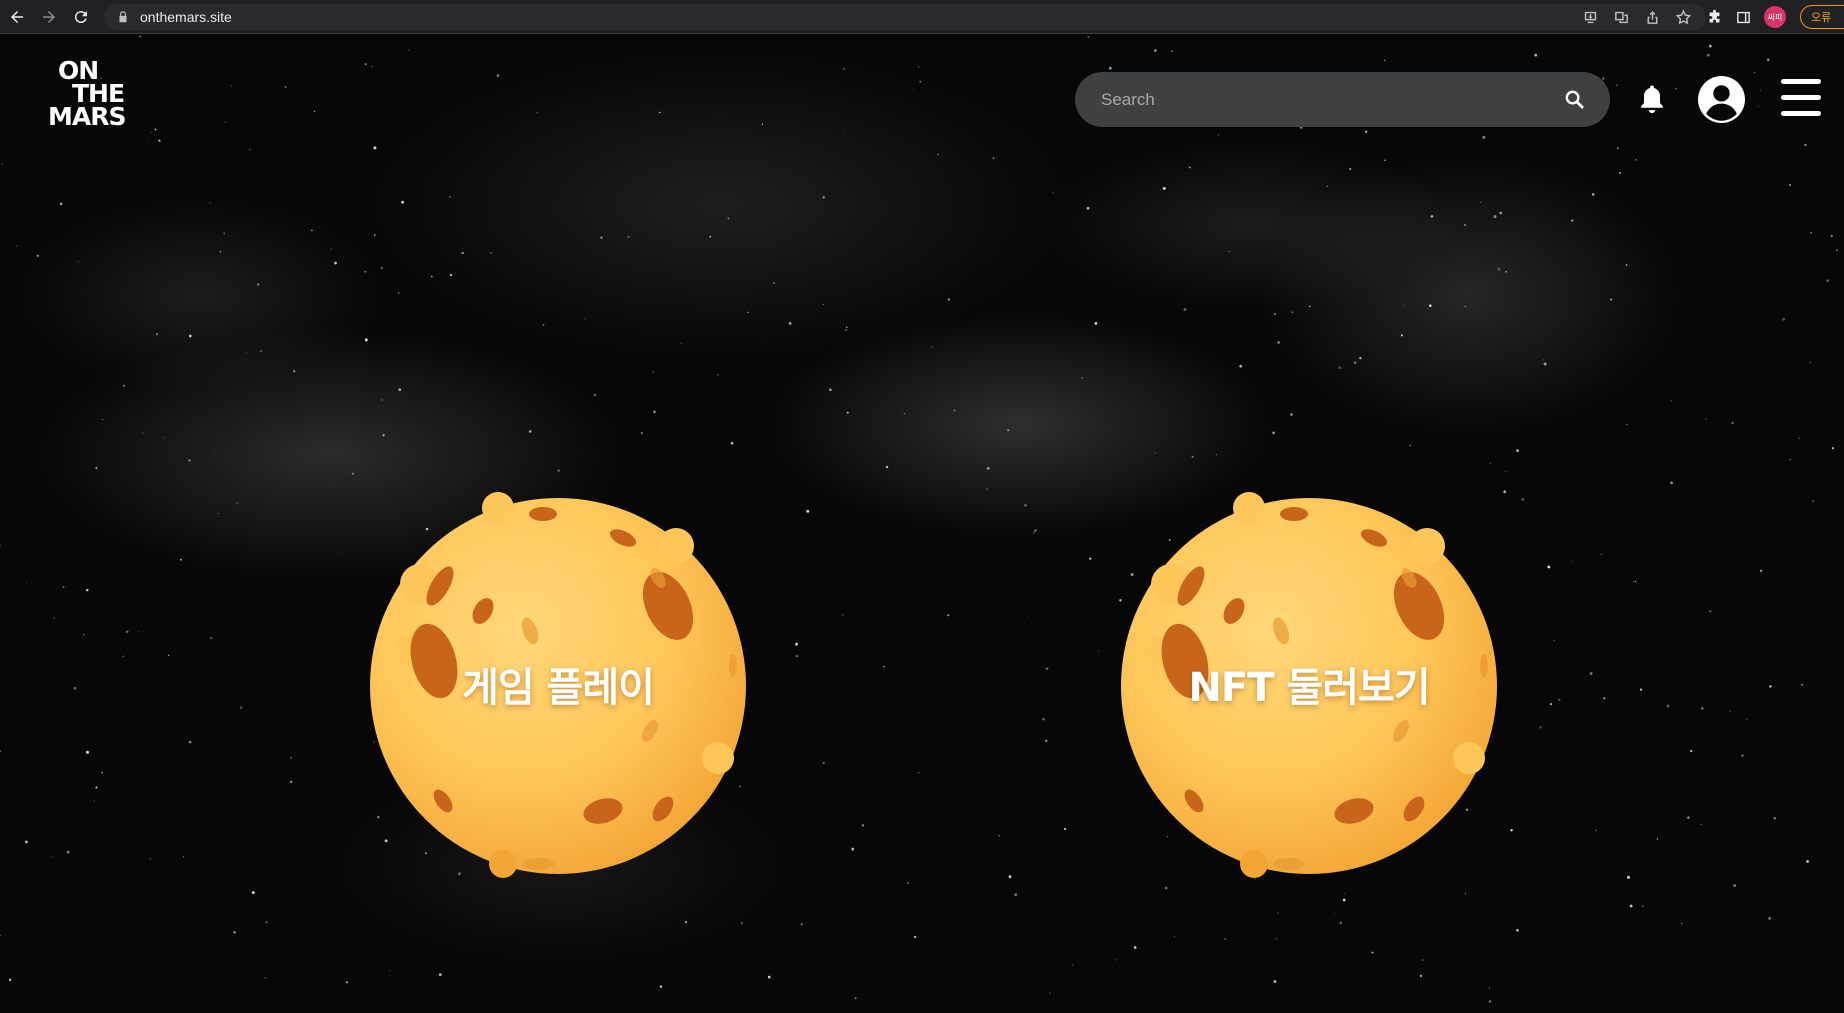 This screenshot has height=1013, width=1844. I want to click on search-icon, so click(1574, 99).